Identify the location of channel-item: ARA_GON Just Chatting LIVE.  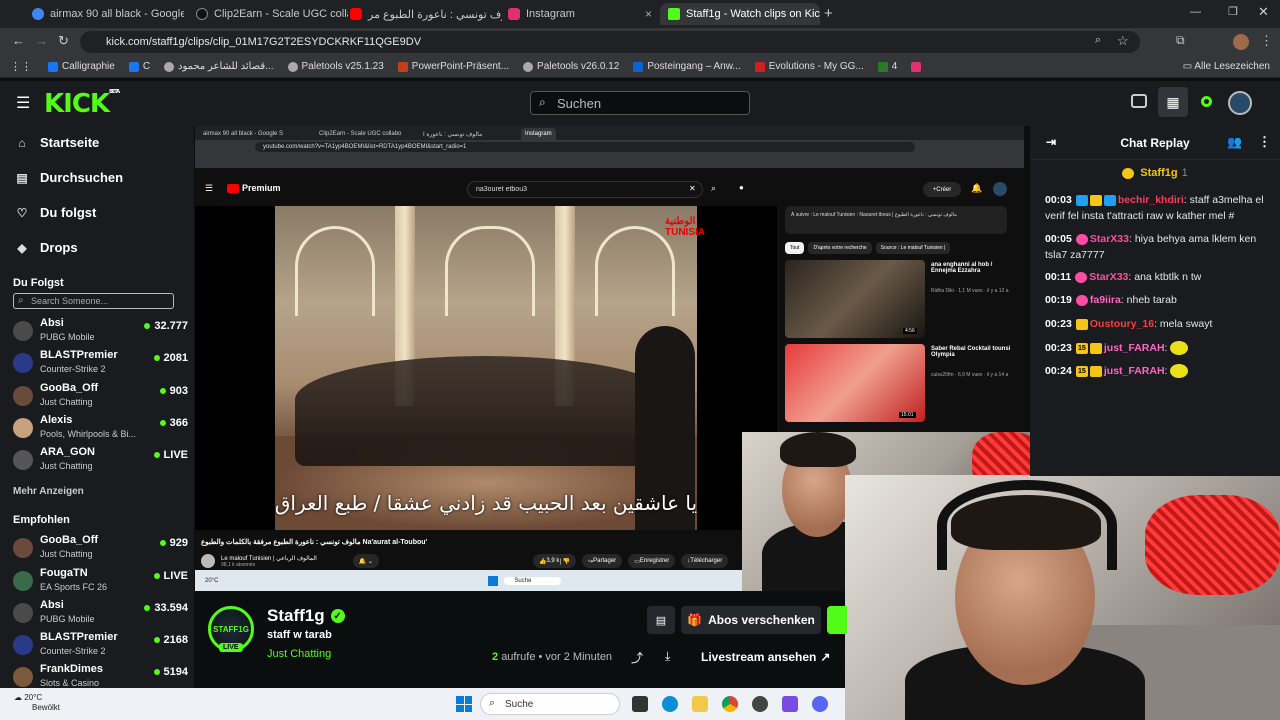
(100, 461).